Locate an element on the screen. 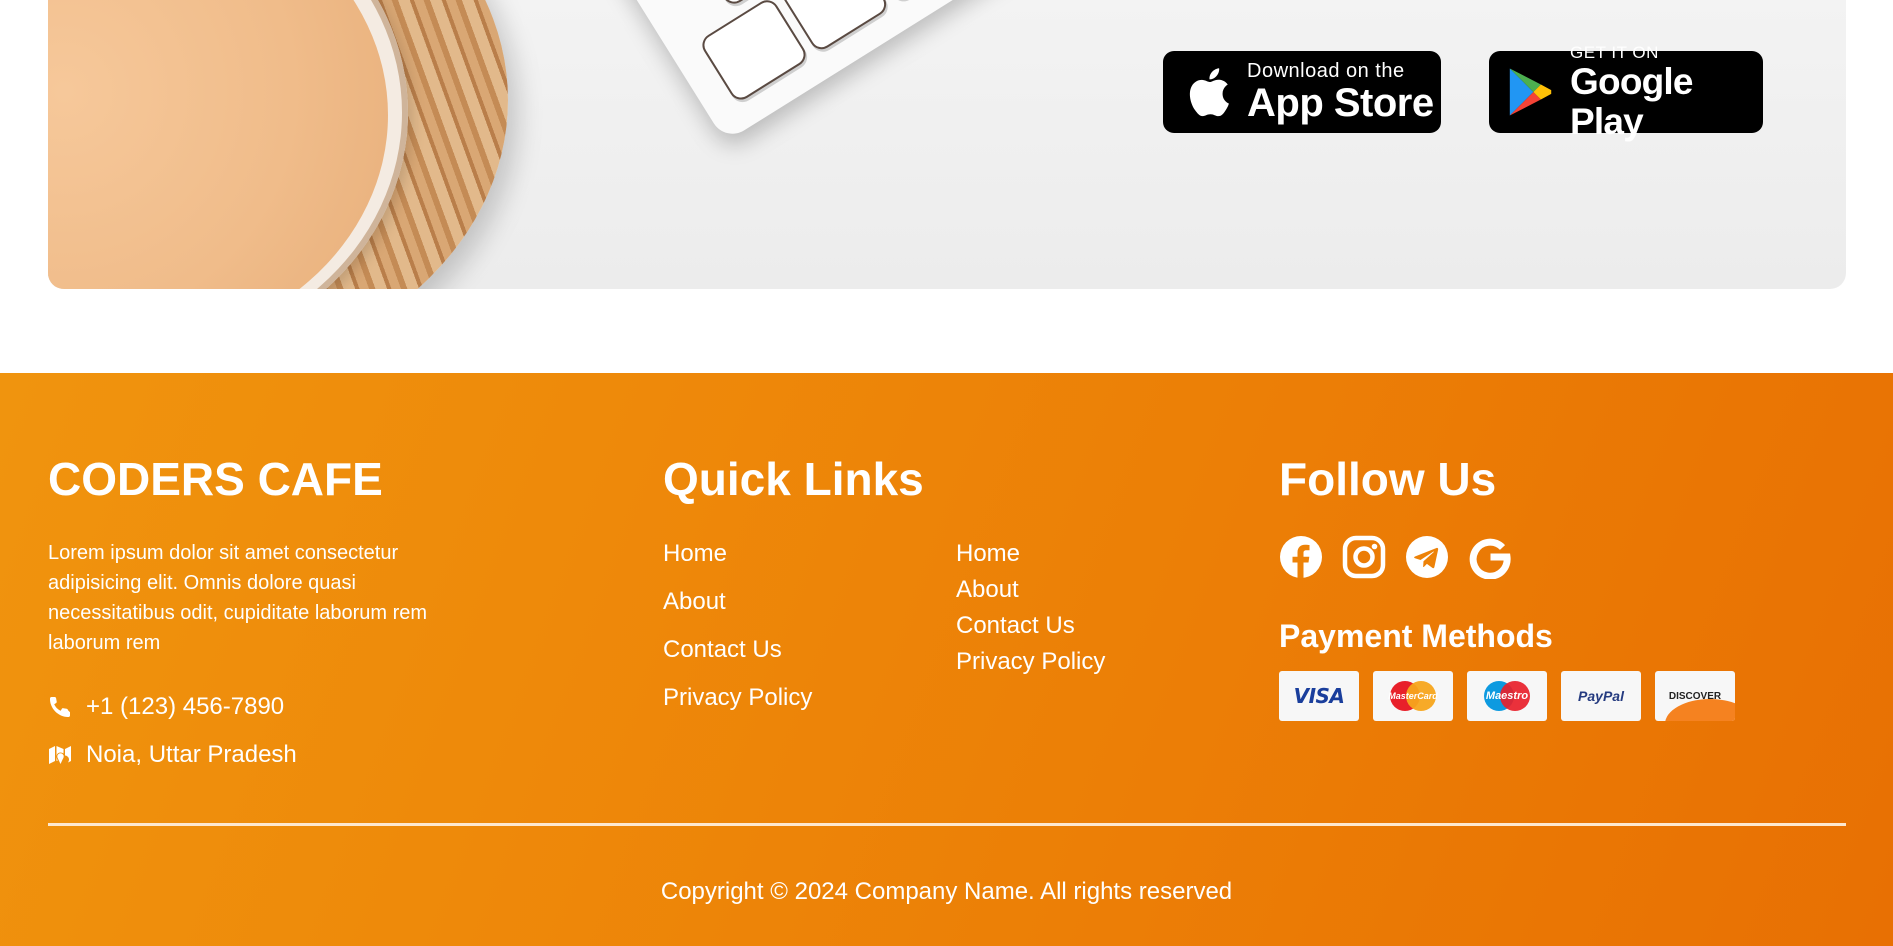  phone-icon is located at coordinates (59, 707).